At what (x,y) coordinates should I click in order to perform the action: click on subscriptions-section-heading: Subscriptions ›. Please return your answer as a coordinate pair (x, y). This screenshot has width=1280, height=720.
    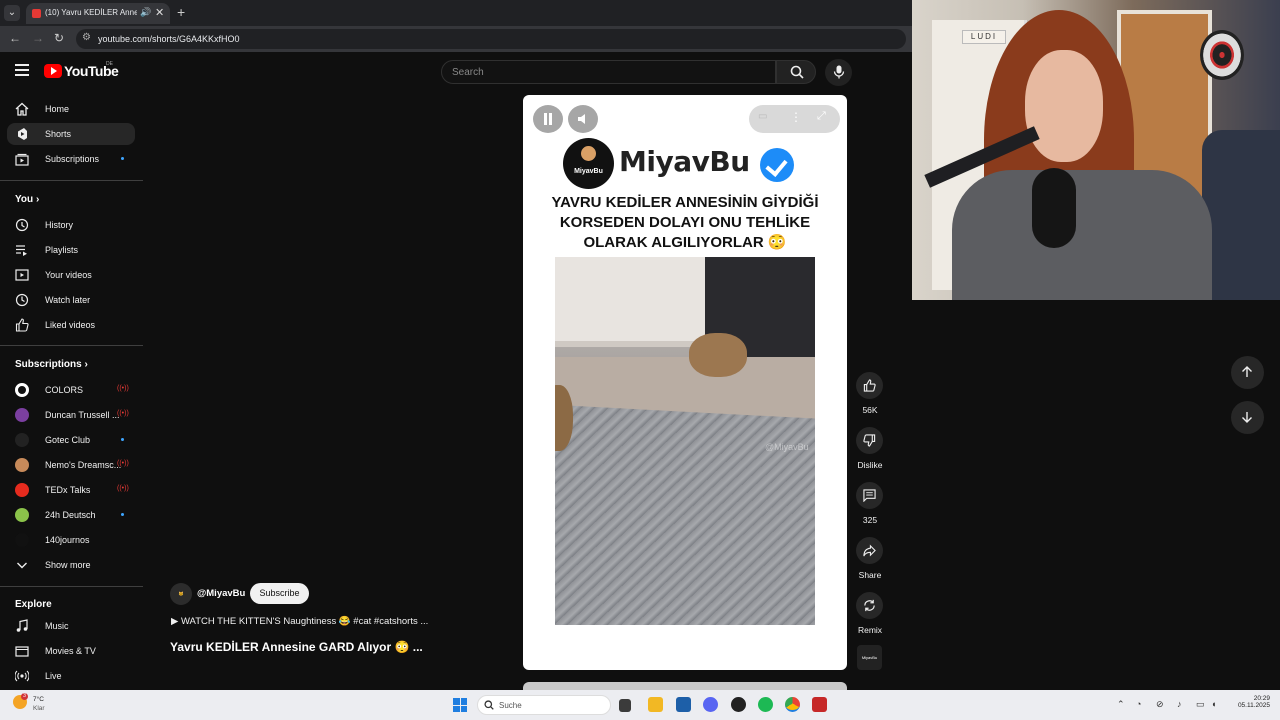
    Looking at the image, I should click on (51, 364).